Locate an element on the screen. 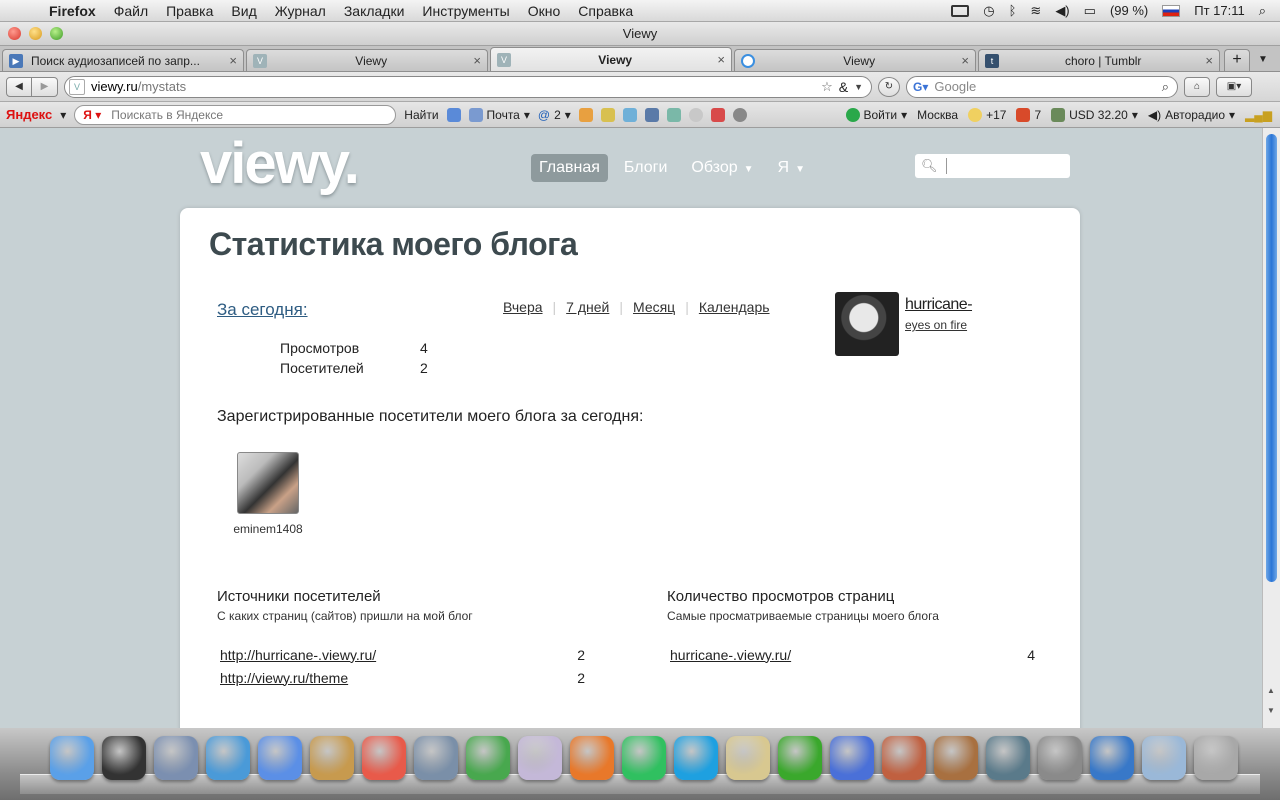 Image resolution: width=1280 pixels, height=800 pixels. mail-bird-icon is located at coordinates (176, 758).